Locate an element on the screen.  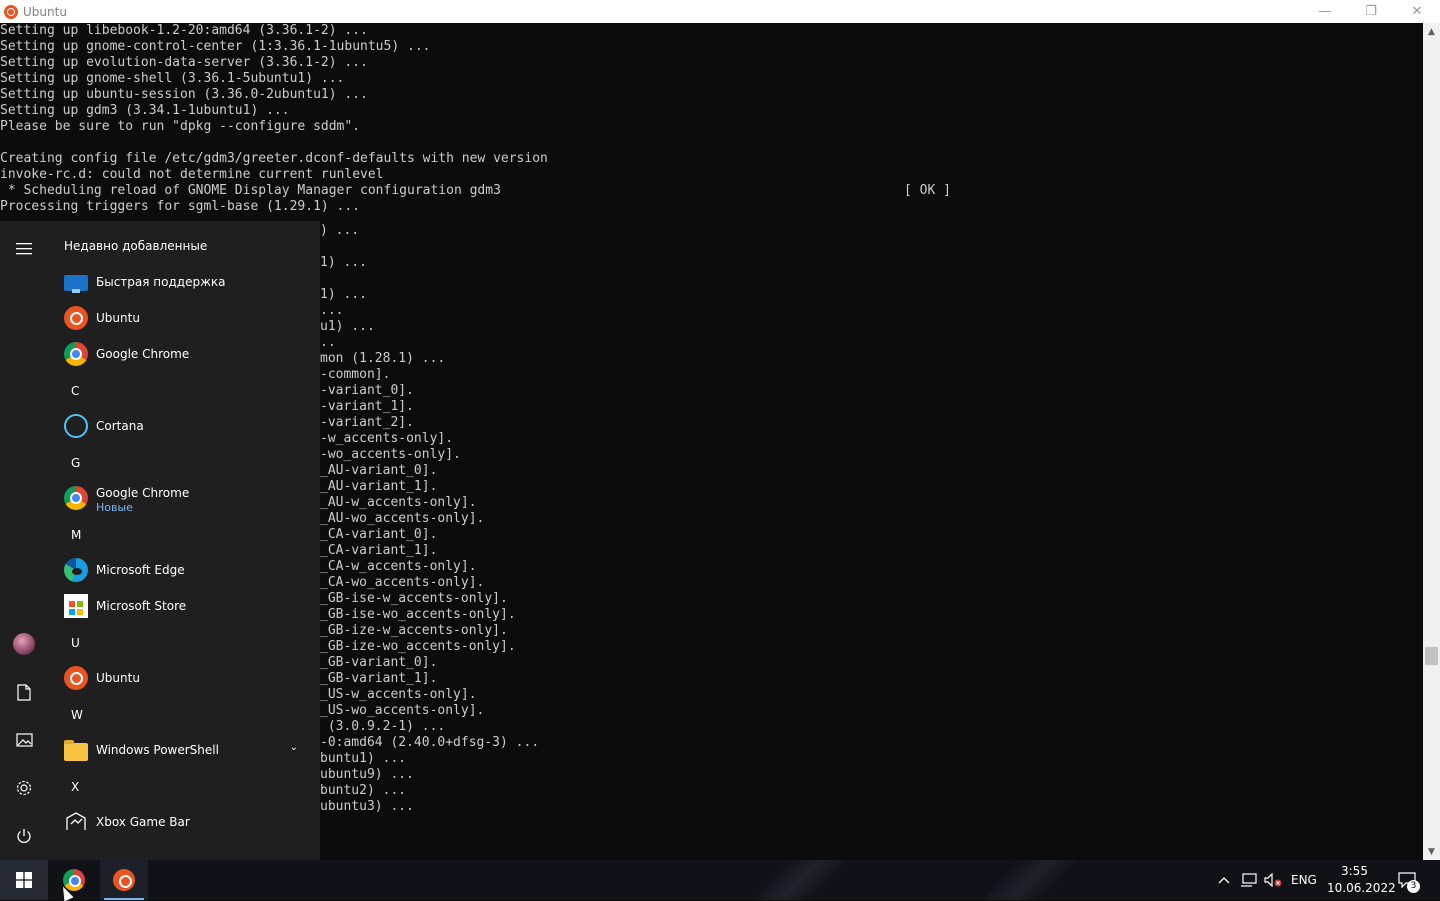
letter-header-c: C is located at coordinates (75, 391).